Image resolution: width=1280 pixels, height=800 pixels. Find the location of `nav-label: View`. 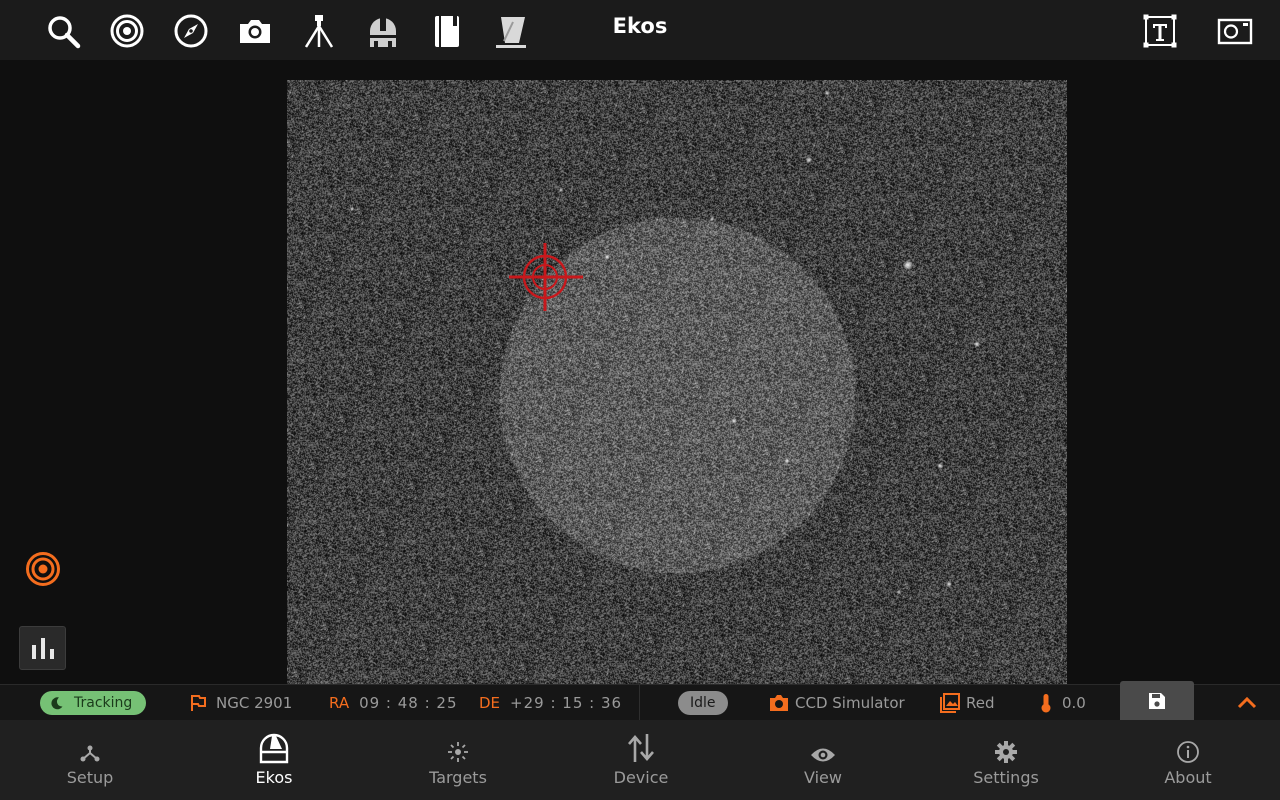

nav-label: View is located at coordinates (823, 777).